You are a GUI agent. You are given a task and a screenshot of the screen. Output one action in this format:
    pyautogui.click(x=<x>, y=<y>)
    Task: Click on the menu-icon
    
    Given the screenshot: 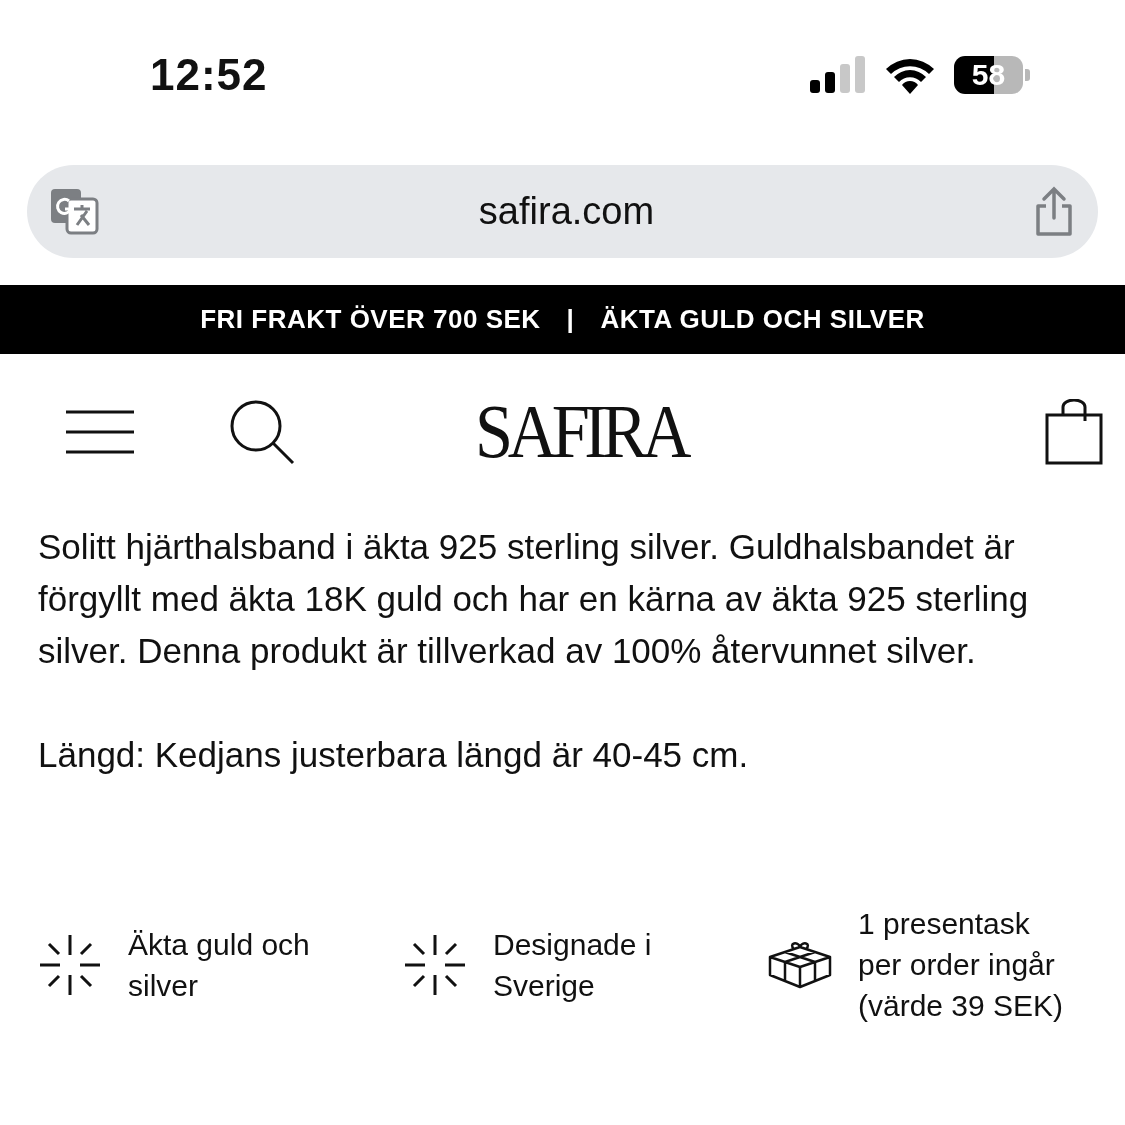 What is the action you would take?
    pyautogui.click(x=100, y=431)
    